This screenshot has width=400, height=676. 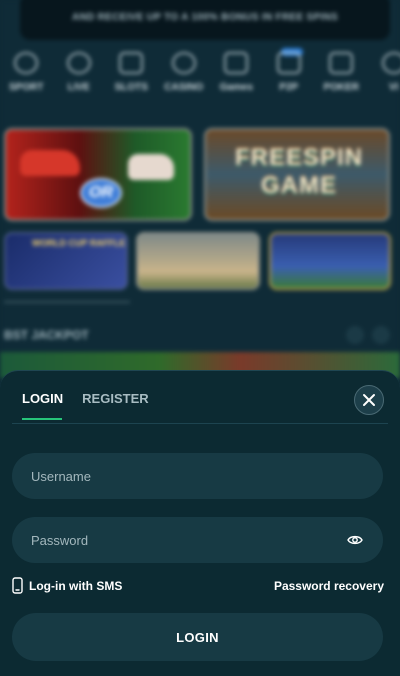 I want to click on eye-icon, so click(x=355, y=540).